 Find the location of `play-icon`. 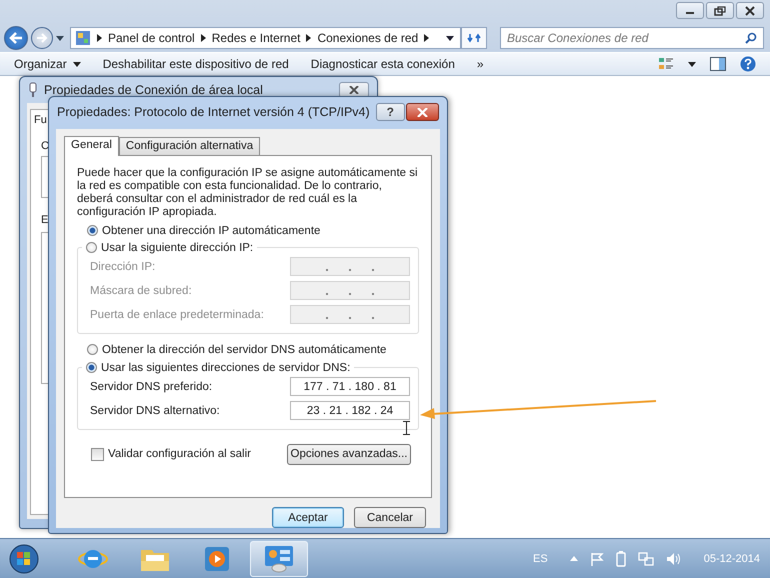

play-icon is located at coordinates (217, 559).